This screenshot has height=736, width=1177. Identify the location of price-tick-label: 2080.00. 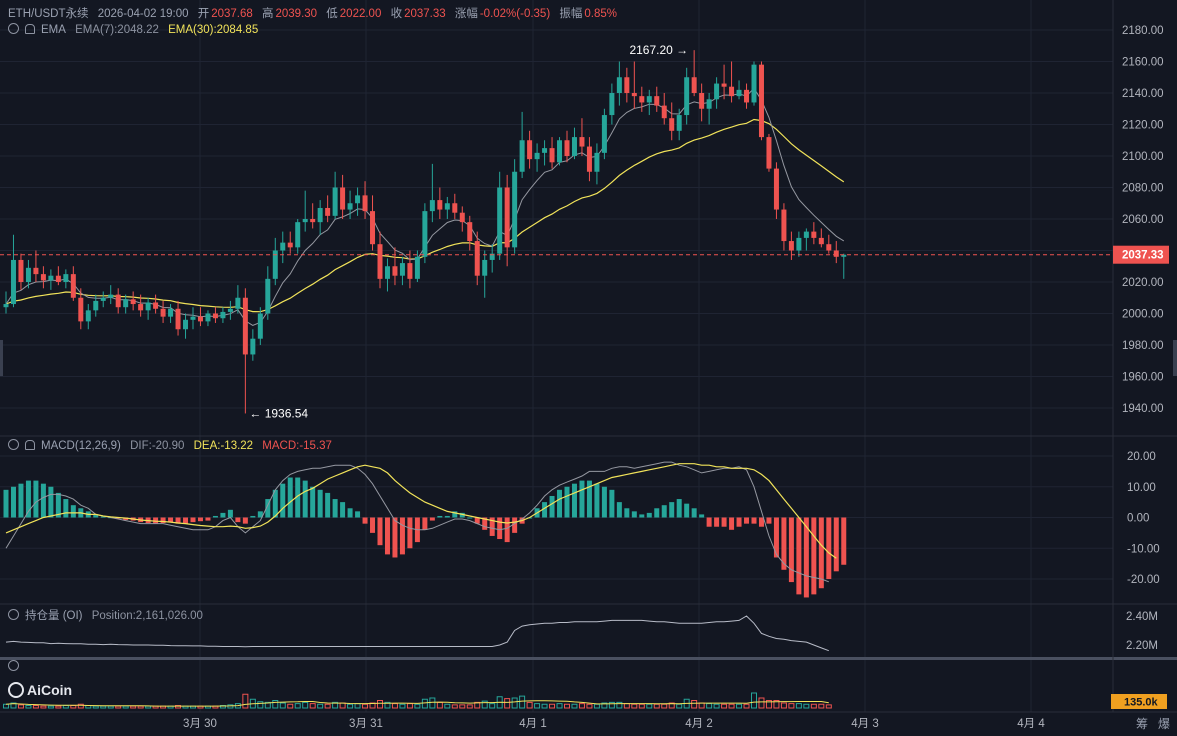
(1143, 189).